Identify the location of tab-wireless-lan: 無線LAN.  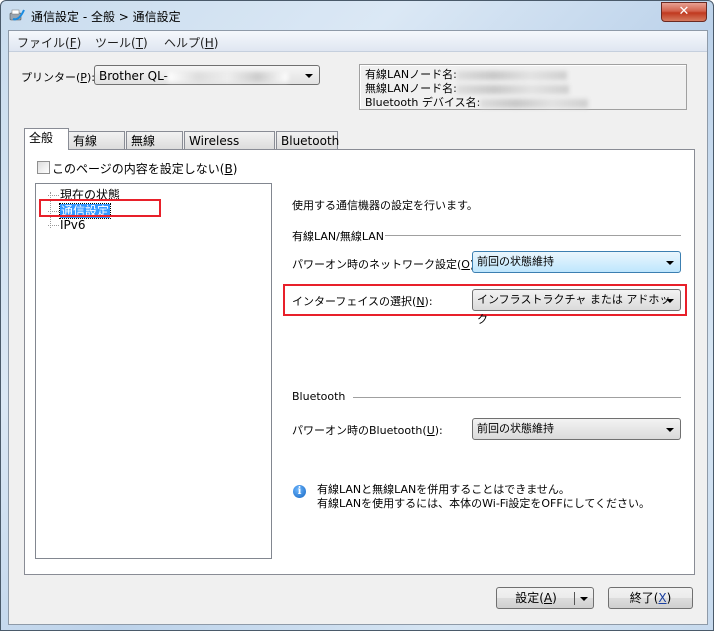
(154, 148).